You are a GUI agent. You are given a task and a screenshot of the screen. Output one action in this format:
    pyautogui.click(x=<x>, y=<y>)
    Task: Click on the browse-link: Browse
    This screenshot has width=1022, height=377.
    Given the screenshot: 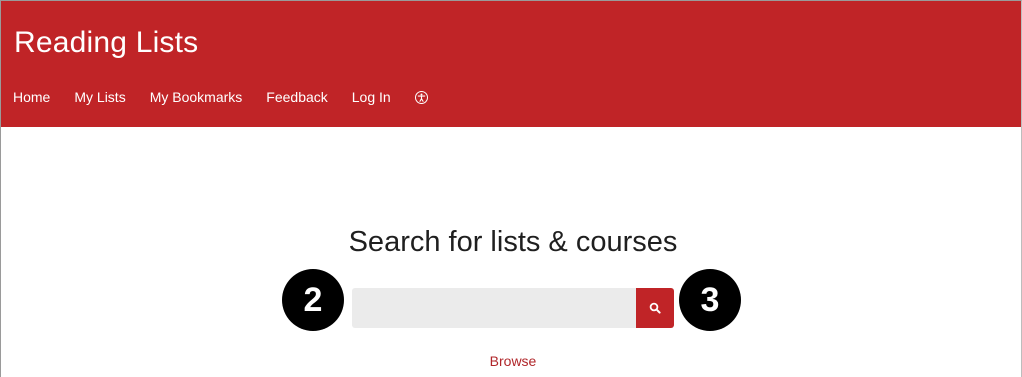 What is the action you would take?
    pyautogui.click(x=511, y=361)
    